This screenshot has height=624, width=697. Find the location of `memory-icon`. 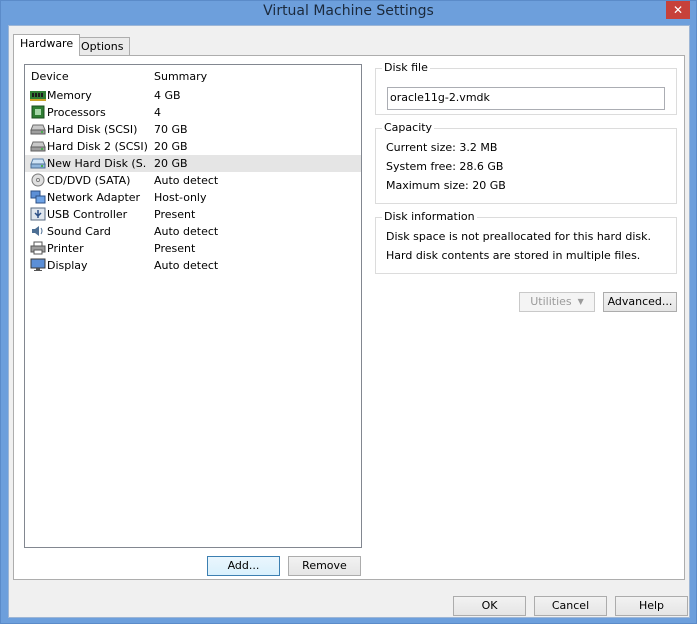

memory-icon is located at coordinates (38, 96).